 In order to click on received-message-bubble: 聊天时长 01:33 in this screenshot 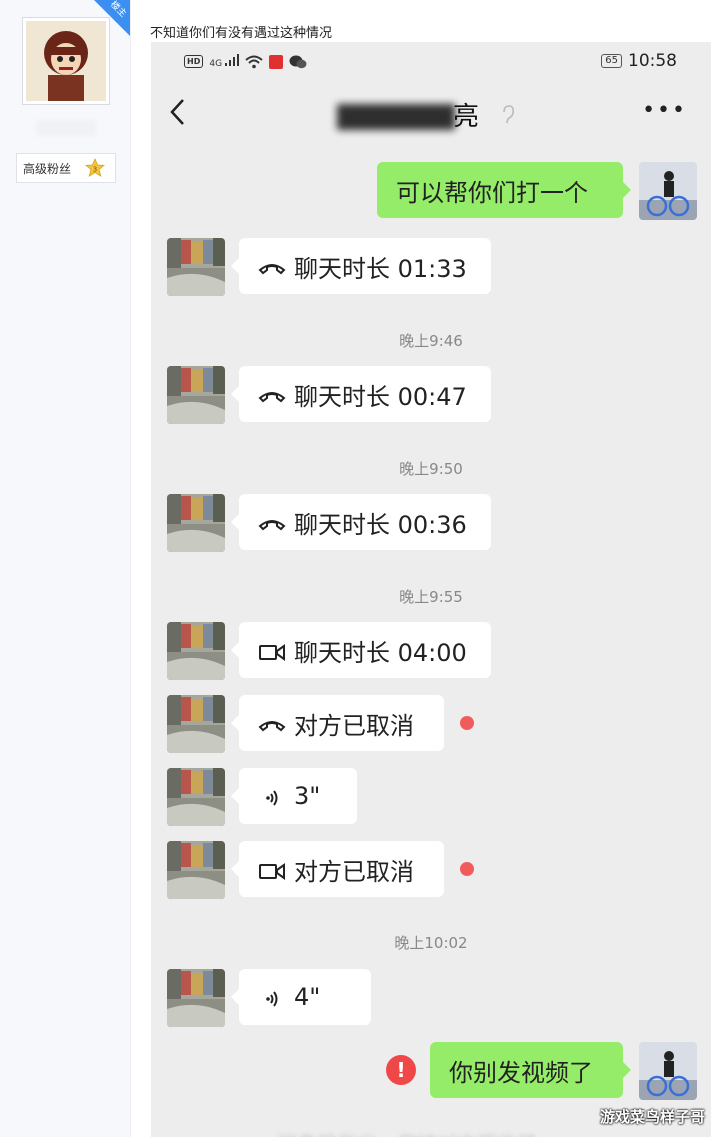, I will do `click(361, 266)`.